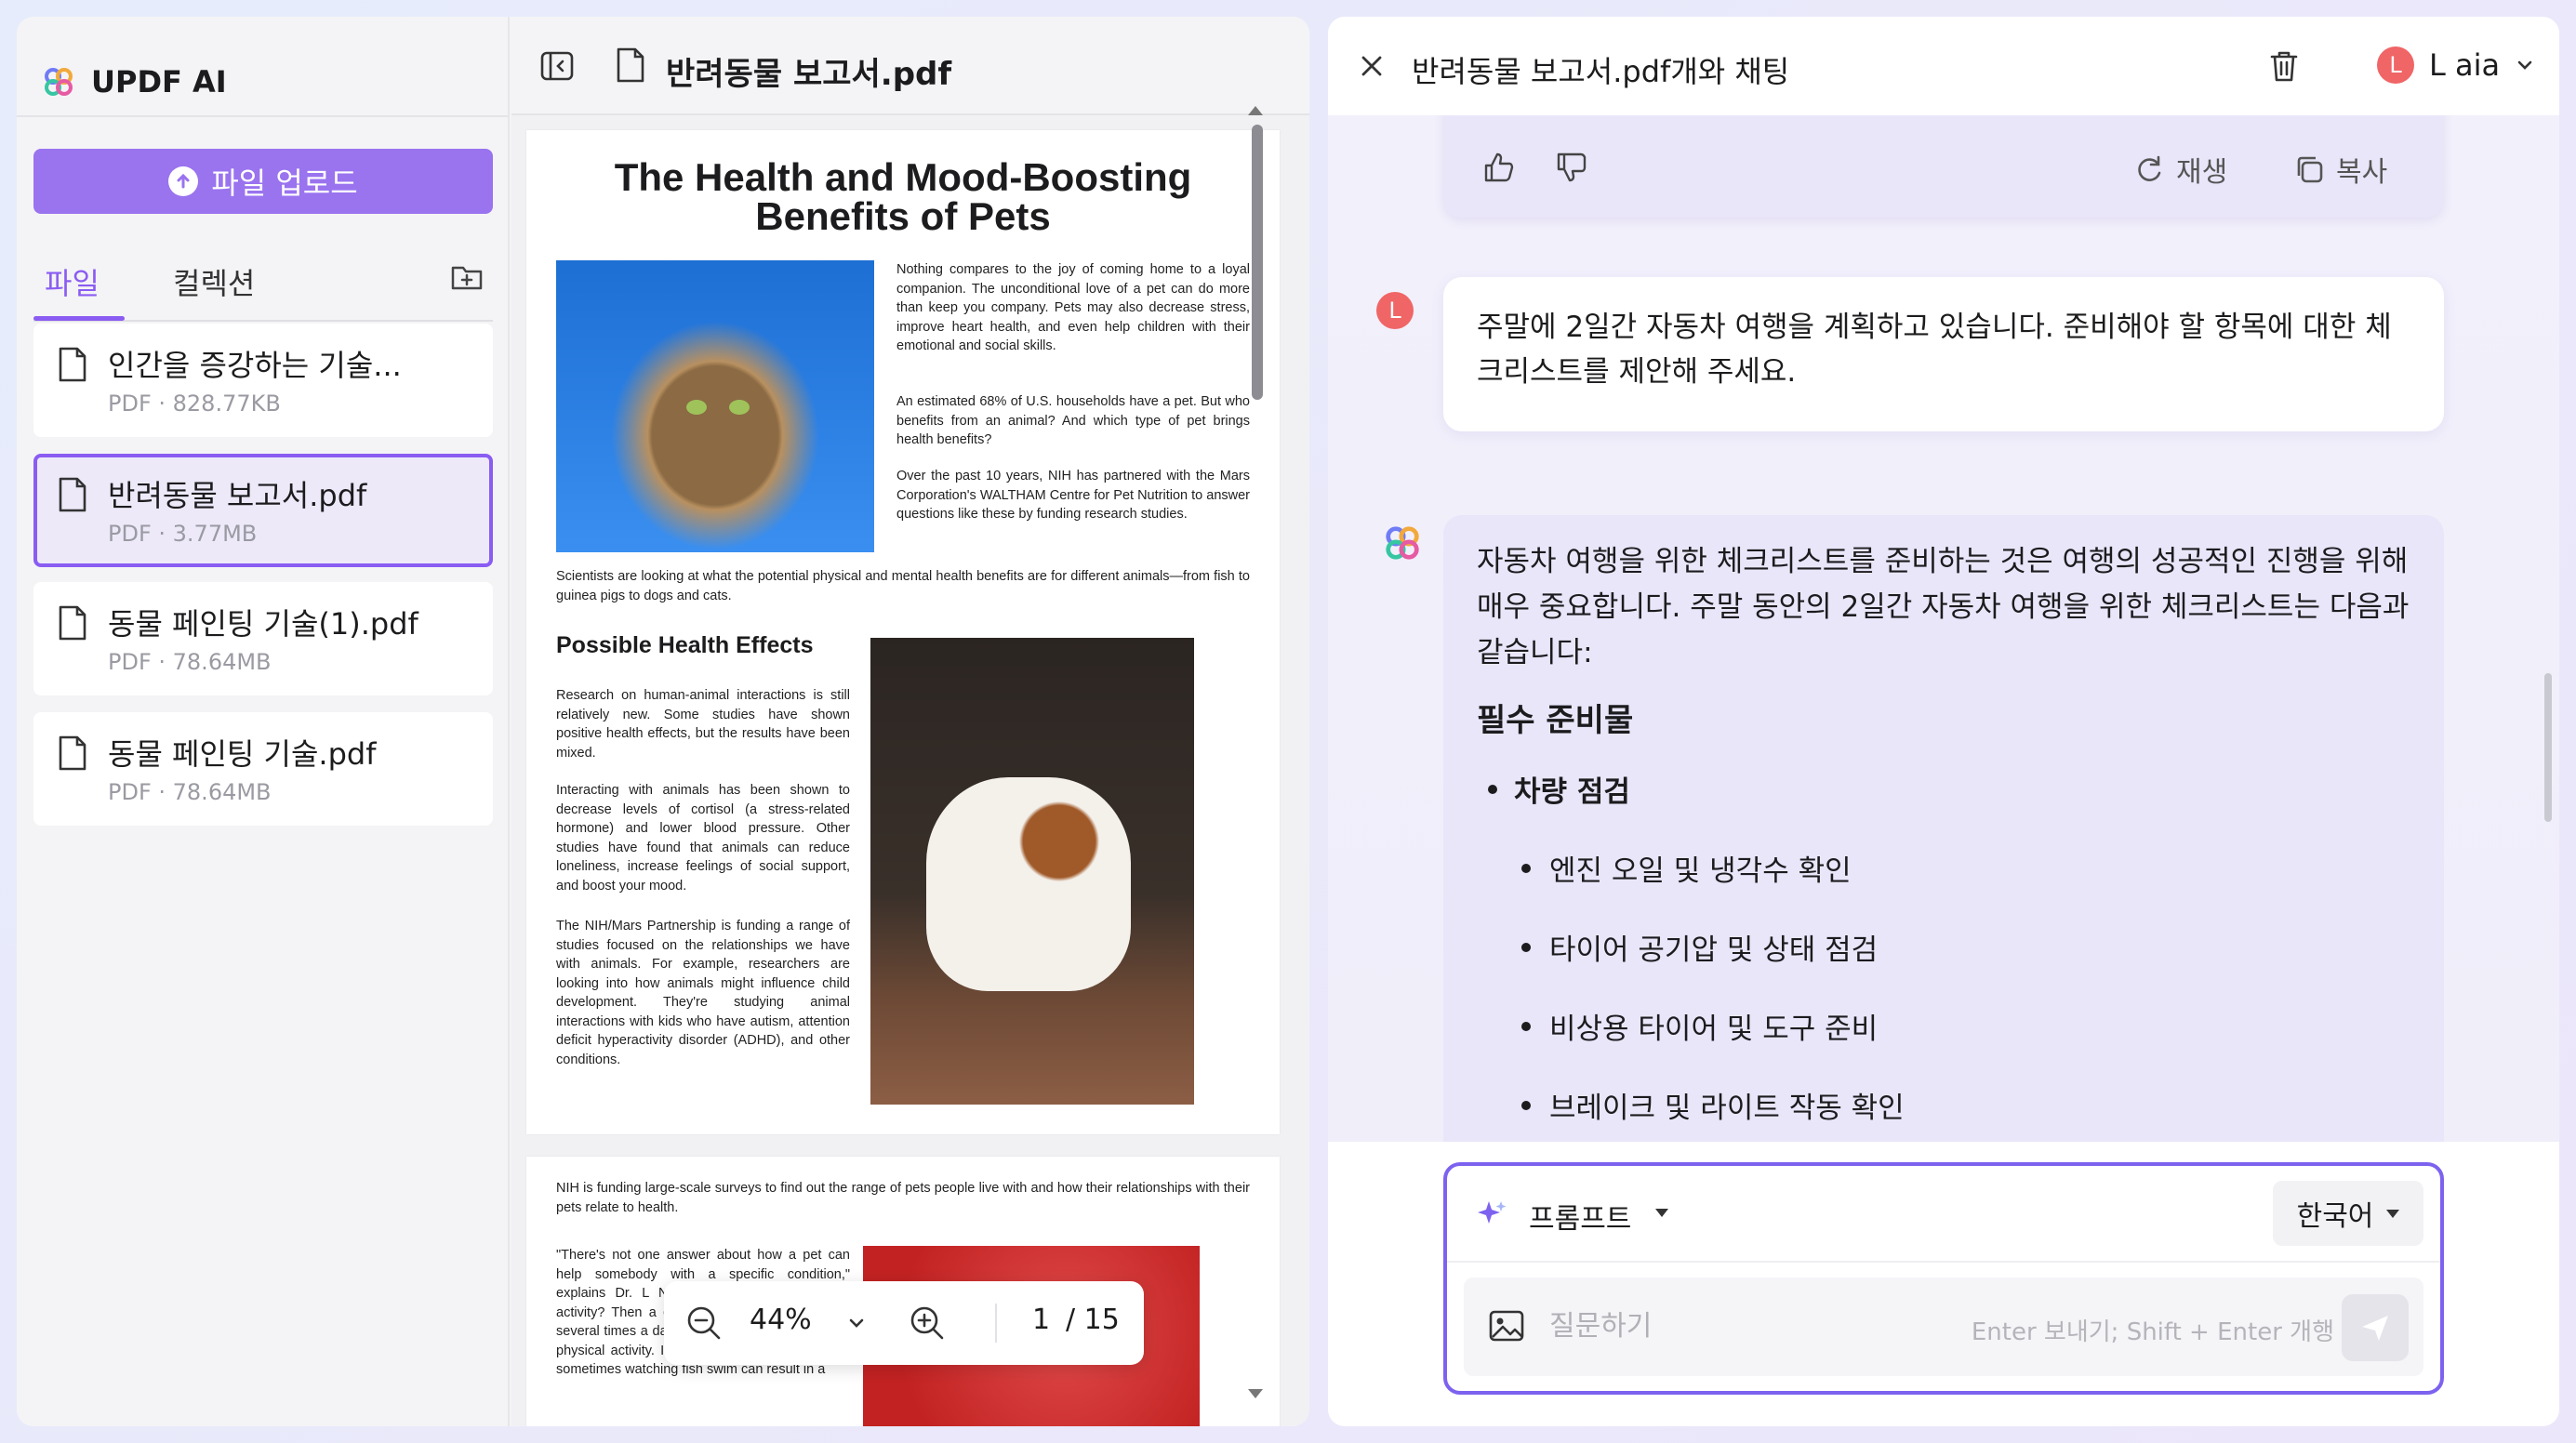 The height and width of the screenshot is (1443, 2576). What do you see at coordinates (72, 281) in the screenshot?
I see `tab-files: 파일` at bounding box center [72, 281].